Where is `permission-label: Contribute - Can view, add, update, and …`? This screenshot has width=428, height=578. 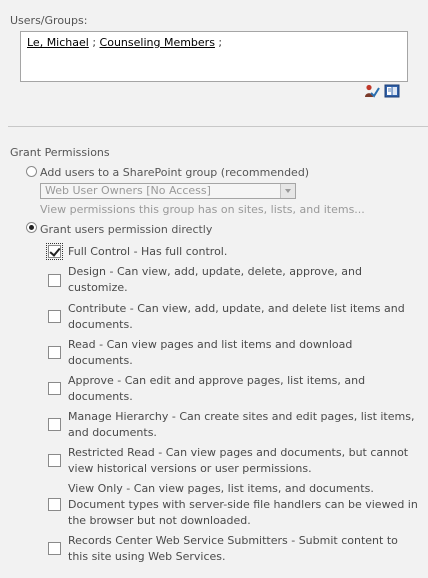 permission-label: Contribute - Can view, add, update, and … is located at coordinates (236, 316).